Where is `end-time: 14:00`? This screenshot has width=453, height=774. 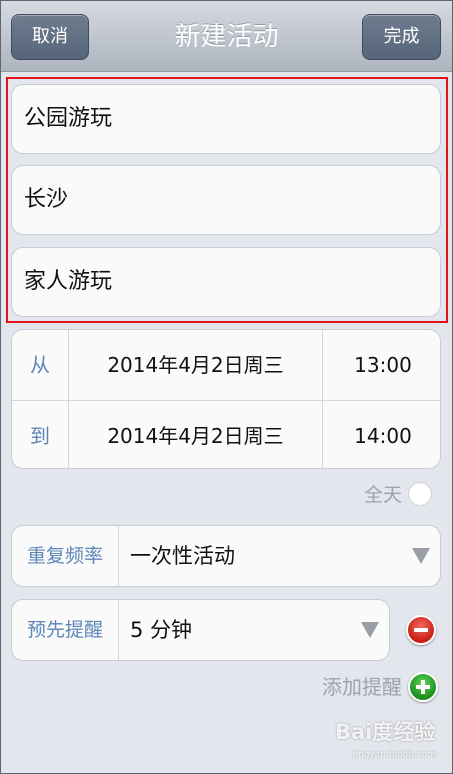
end-time: 14:00 is located at coordinates (383, 436).